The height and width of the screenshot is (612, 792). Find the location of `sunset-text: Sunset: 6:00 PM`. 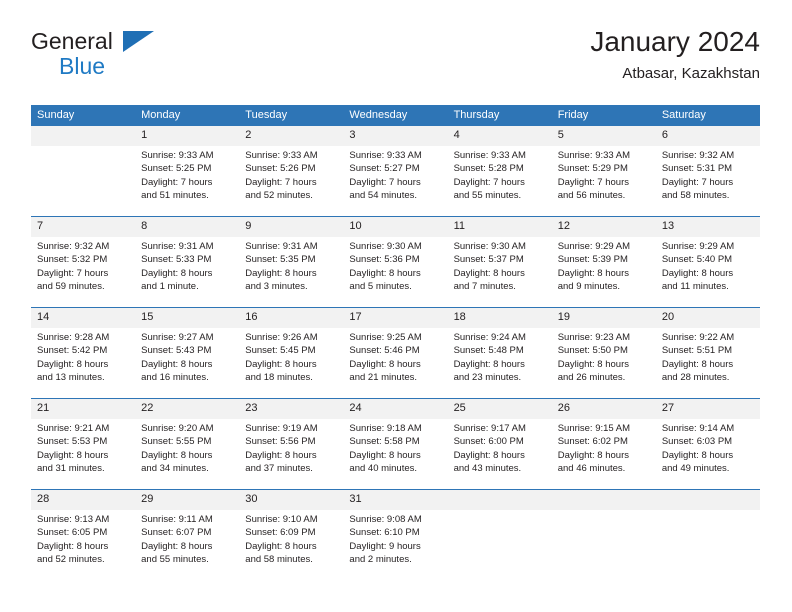

sunset-text: Sunset: 6:00 PM is located at coordinates (488, 442).